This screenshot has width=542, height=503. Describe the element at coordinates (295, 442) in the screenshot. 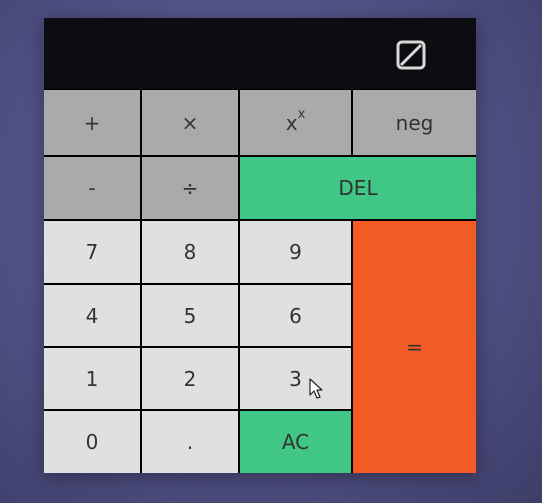

I see `all-clear-button: AC` at that location.